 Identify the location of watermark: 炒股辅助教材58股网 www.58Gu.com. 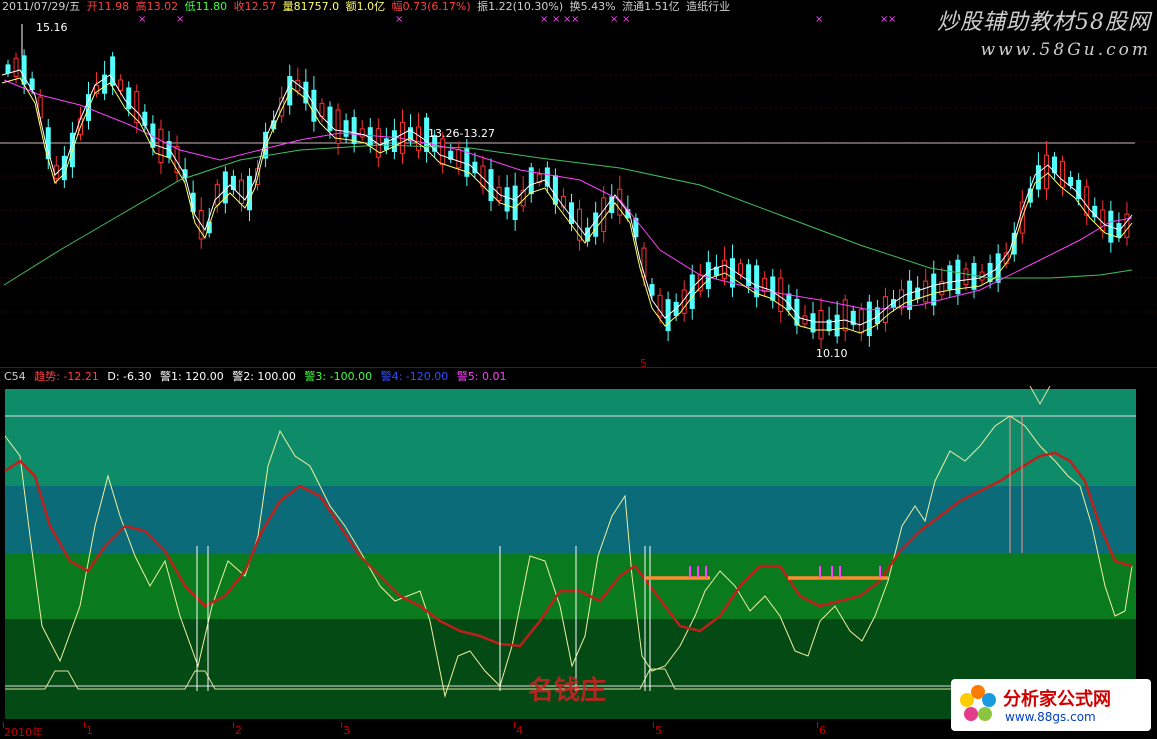
(1044, 32).